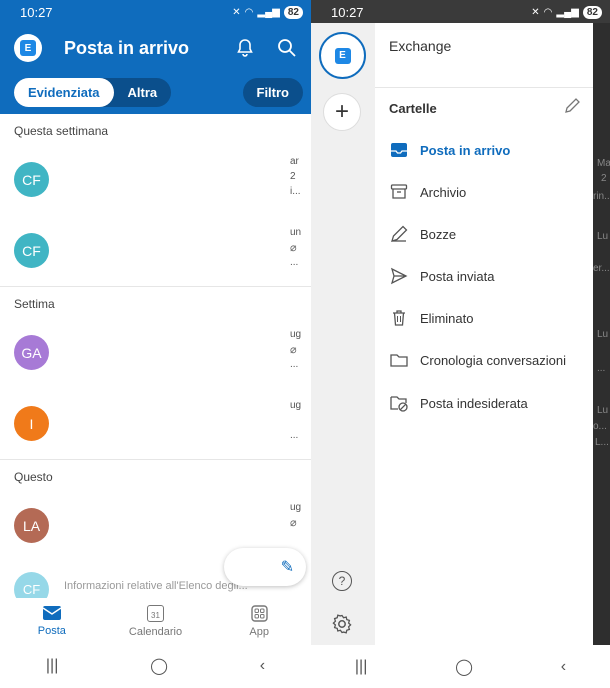 The width and height of the screenshot is (610, 688). I want to click on mail-icon, so click(52, 613).